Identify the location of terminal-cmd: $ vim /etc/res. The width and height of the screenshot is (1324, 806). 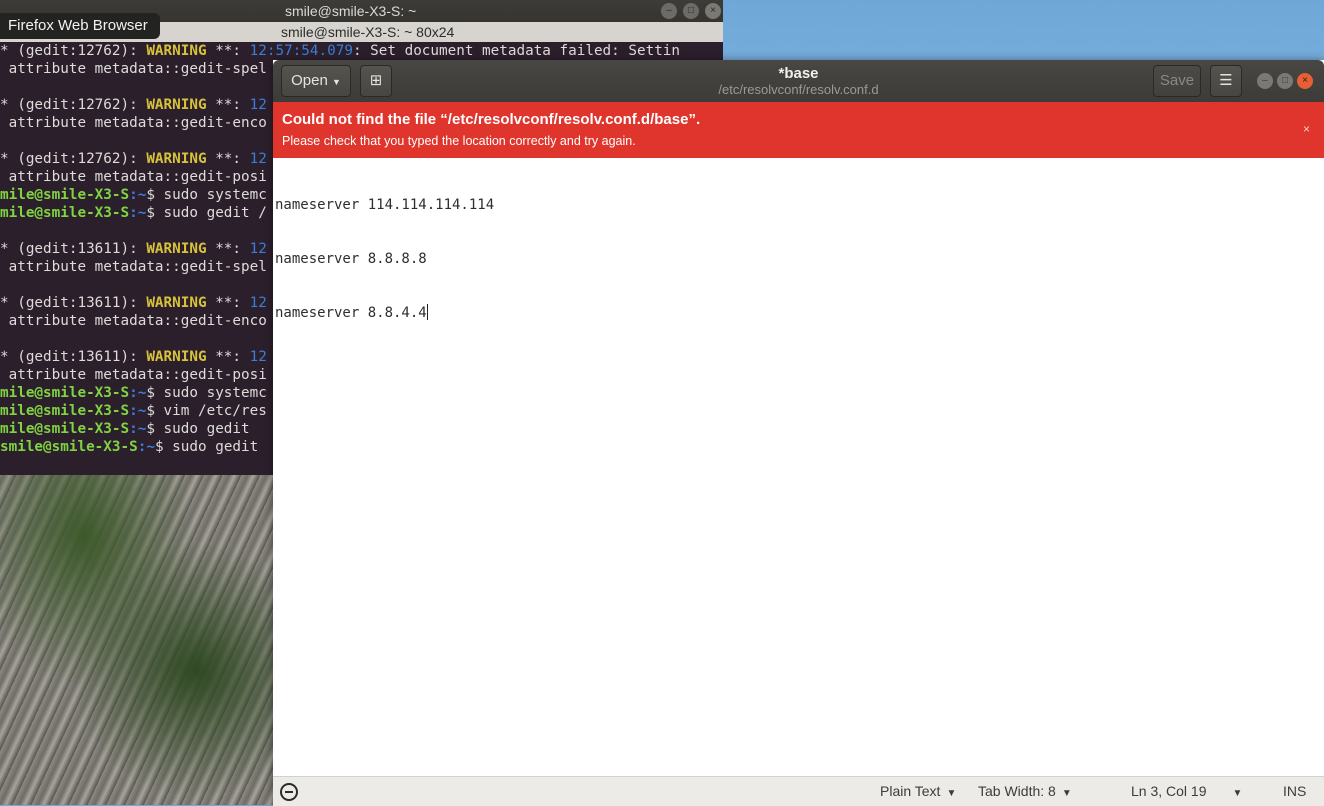
(206, 411).